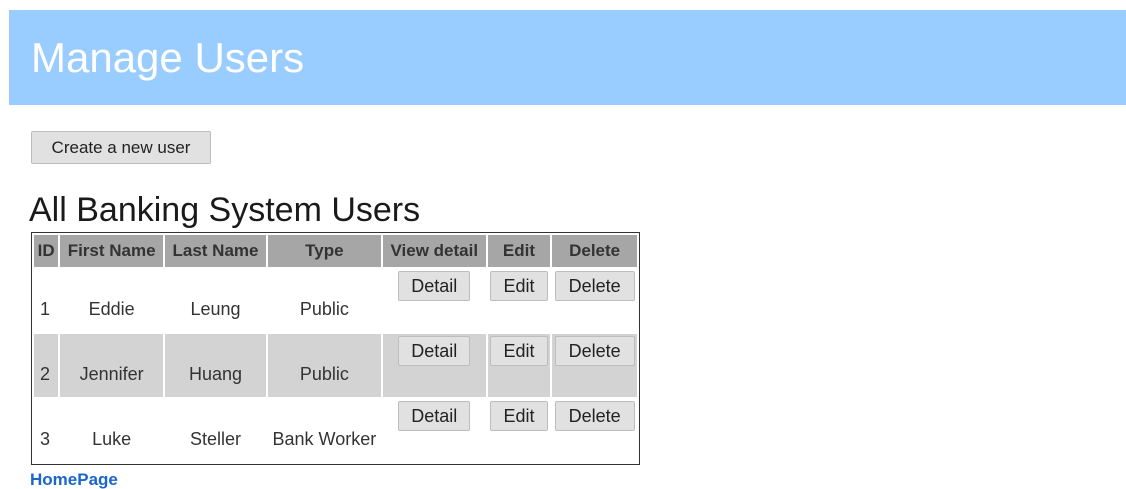  Describe the element at coordinates (46, 251) in the screenshot. I see `column-header-id: ID` at that location.